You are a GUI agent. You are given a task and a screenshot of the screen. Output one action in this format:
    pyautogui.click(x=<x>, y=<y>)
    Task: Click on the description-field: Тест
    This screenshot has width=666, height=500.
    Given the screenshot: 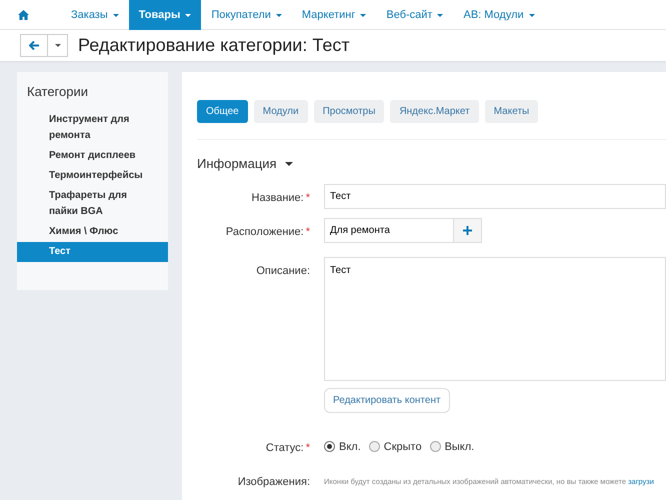 What is the action you would take?
    pyautogui.click(x=495, y=318)
    